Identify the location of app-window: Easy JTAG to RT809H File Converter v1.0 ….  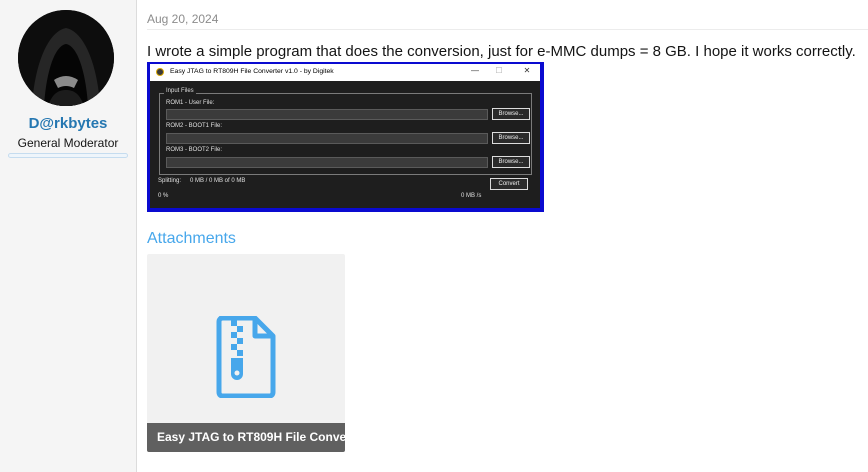
(345, 136).